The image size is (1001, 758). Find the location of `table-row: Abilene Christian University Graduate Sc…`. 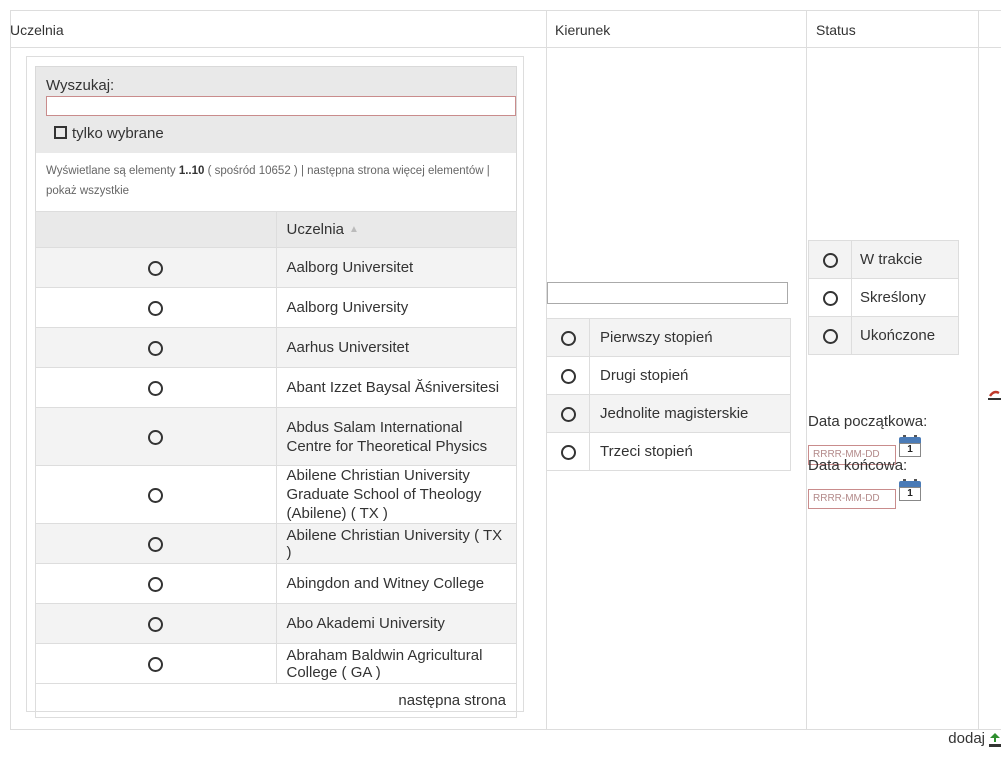

table-row: Abilene Christian University Graduate Sc… is located at coordinates (276, 494).